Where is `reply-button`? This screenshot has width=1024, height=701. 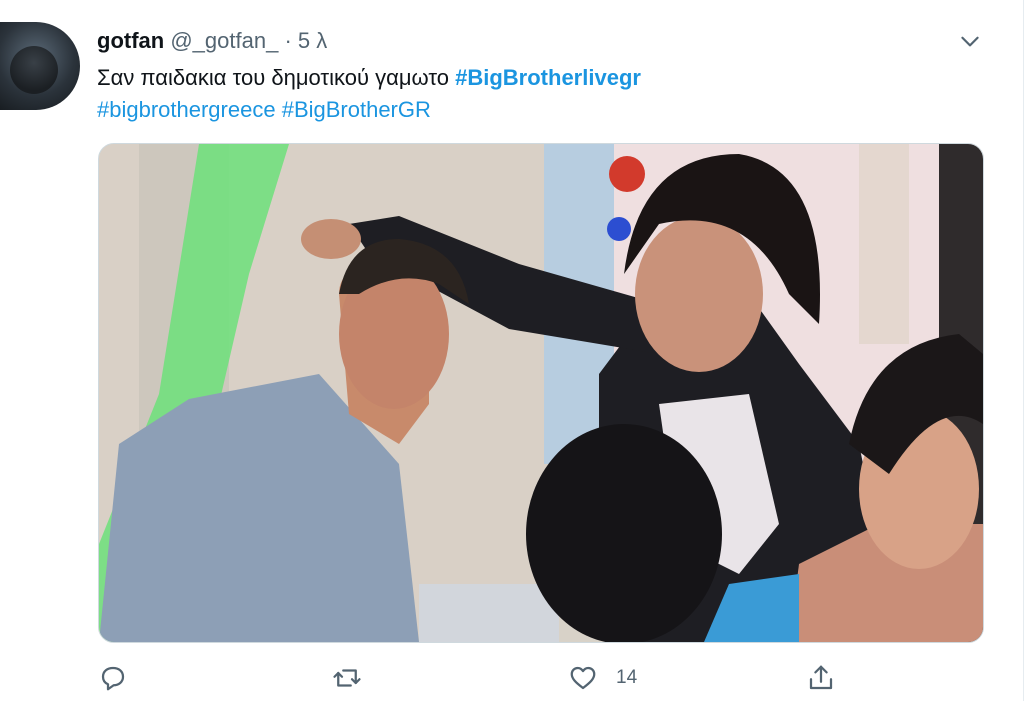 reply-button is located at coordinates (122, 678).